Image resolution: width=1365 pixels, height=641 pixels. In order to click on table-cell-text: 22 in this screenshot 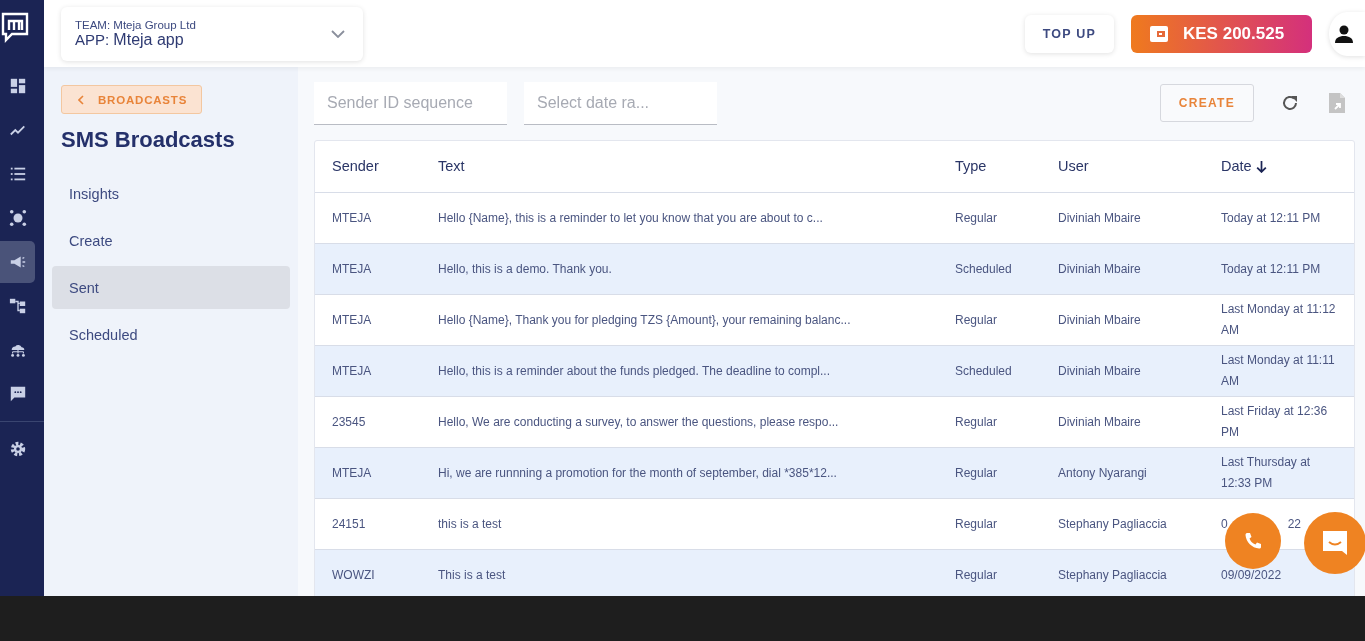, I will do `click(1294, 524)`.